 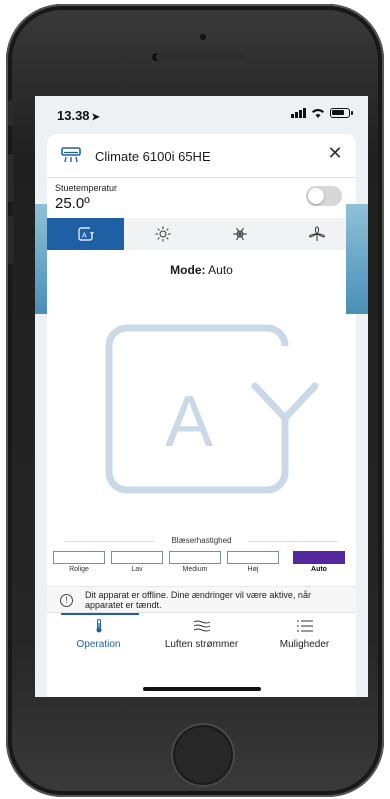 I want to click on mode-label: Mode:, so click(x=188, y=270).